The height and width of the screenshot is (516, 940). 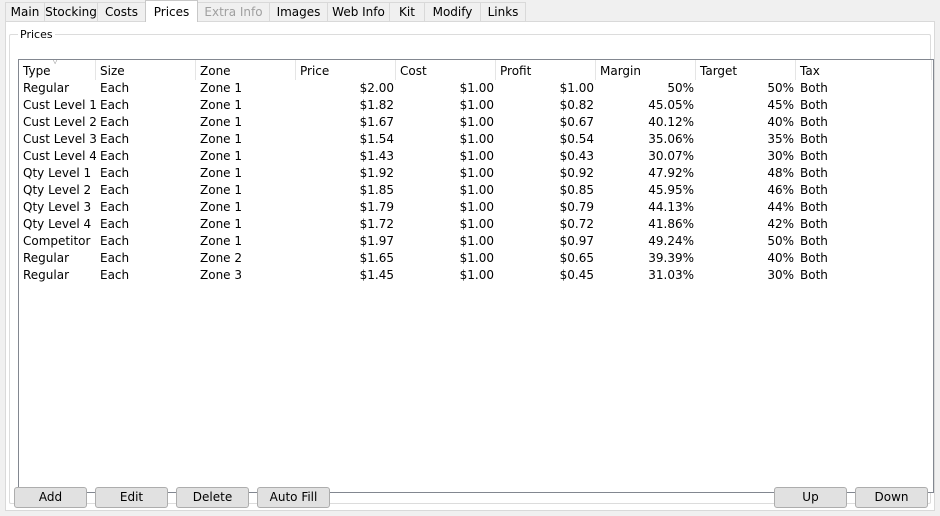 What do you see at coordinates (576, 258) in the screenshot?
I see `cell-profit: $0.65` at bounding box center [576, 258].